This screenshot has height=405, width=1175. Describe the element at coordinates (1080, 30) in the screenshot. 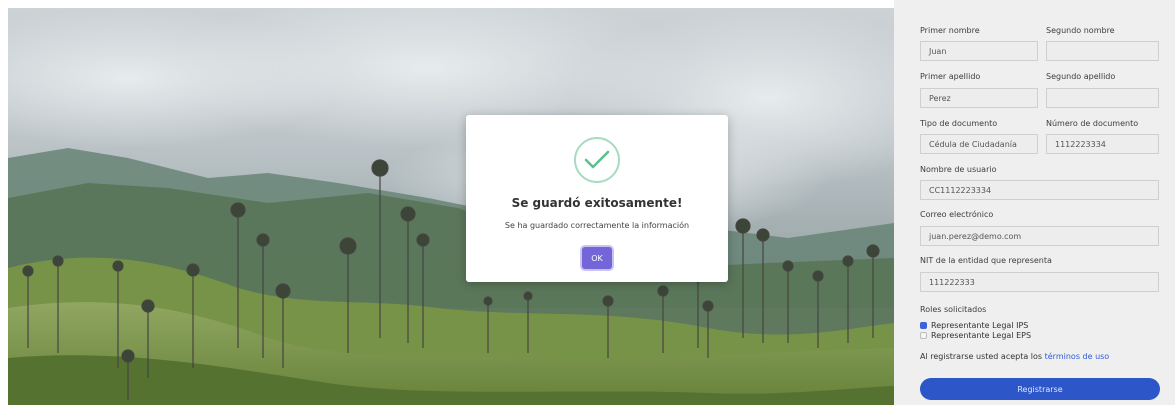

I see `second-name-label: Segundo nombre` at that location.